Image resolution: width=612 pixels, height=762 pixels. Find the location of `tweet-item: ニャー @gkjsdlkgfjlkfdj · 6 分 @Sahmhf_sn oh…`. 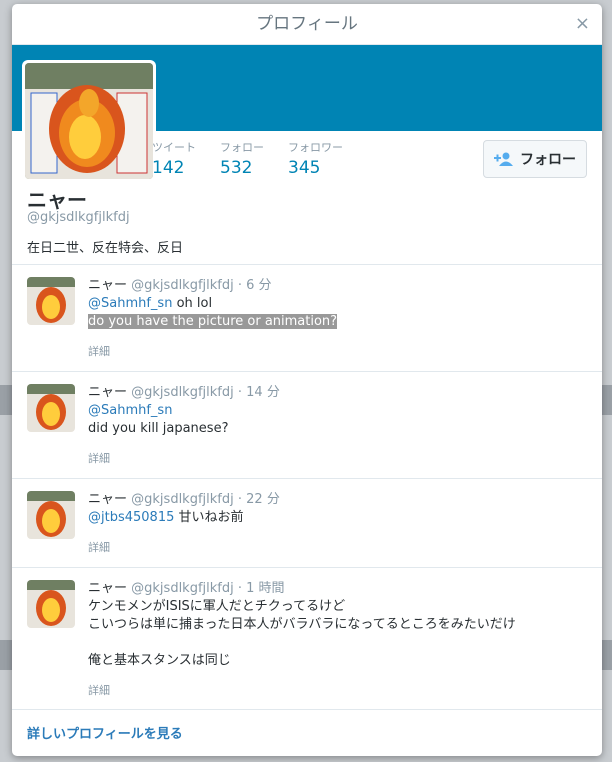

tweet-item: ニャー @gkjsdlkgfjlkfdj · 6 分 @Sahmhf_sn oh… is located at coordinates (307, 318).